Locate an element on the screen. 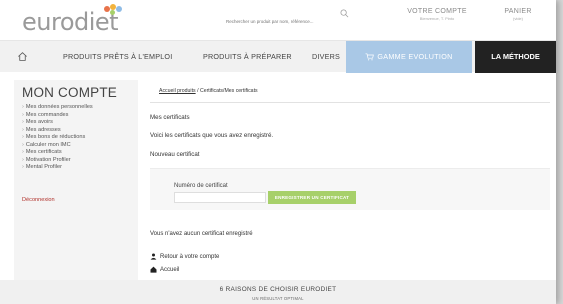 Image resolution: width=563 pixels, height=304 pixels. sidebar-item-certificats: › Mes certificats is located at coordinates (57, 153).